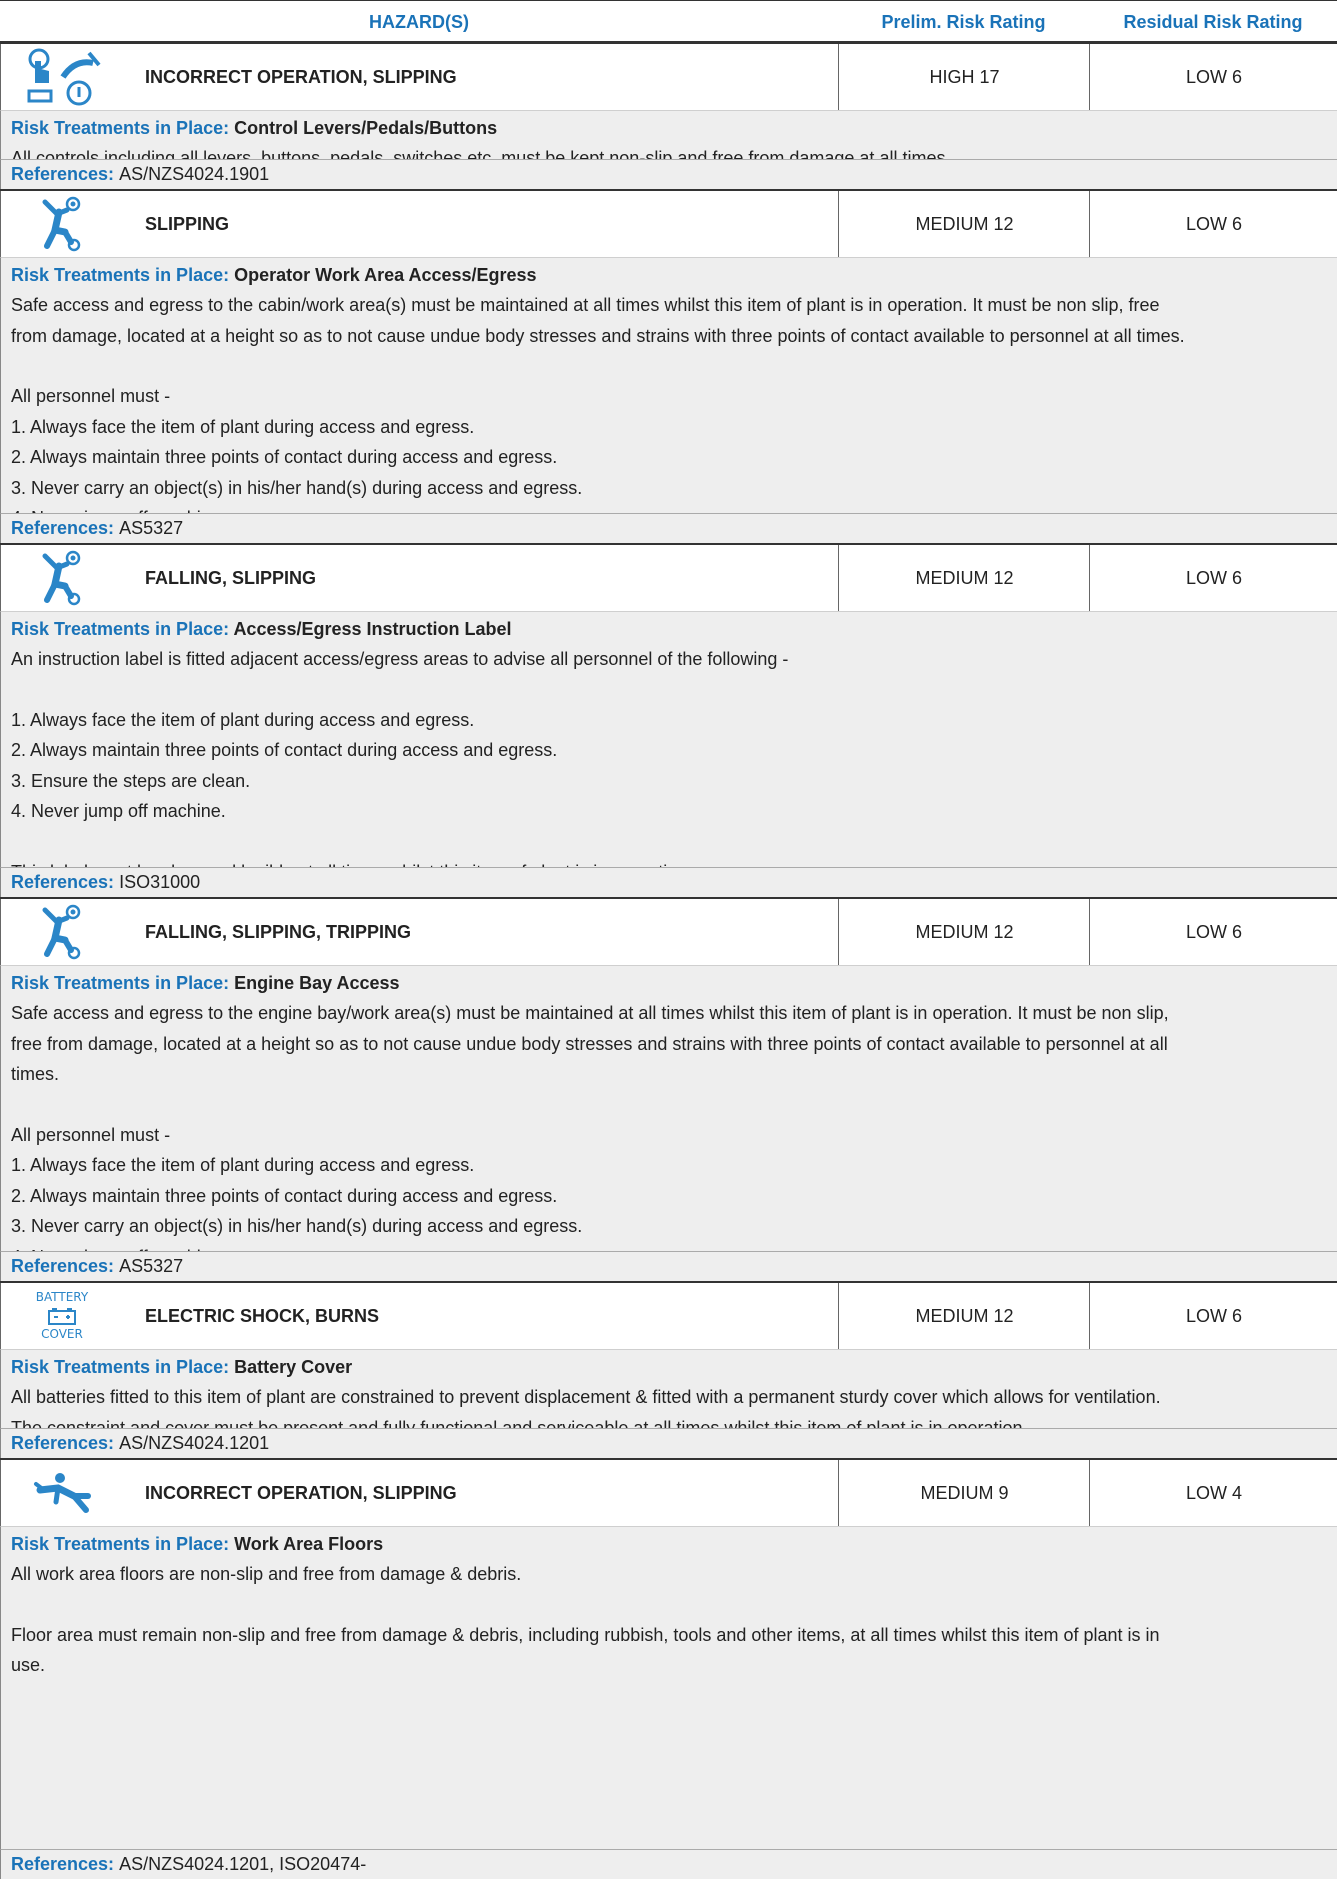  Describe the element at coordinates (668, 882) in the screenshot. I see `references-row: References: ISO31000` at that location.